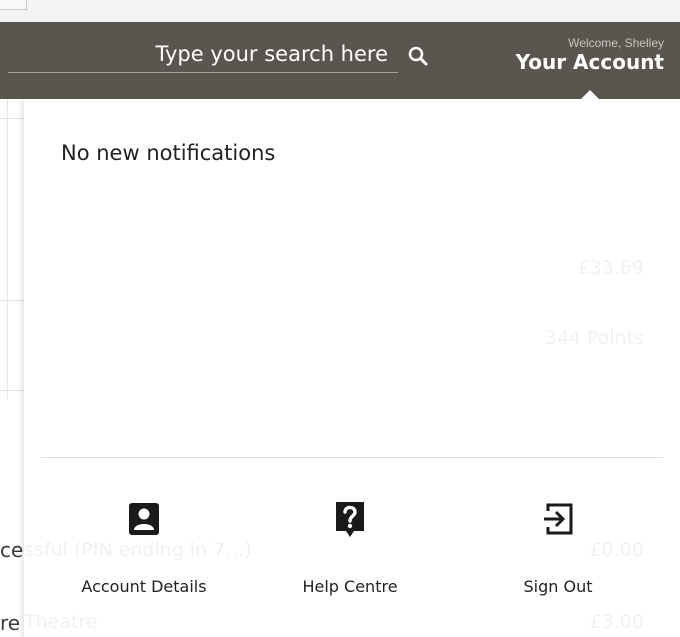 The image size is (680, 637). What do you see at coordinates (10, 623) in the screenshot?
I see `background-row-2-left: re` at bounding box center [10, 623].